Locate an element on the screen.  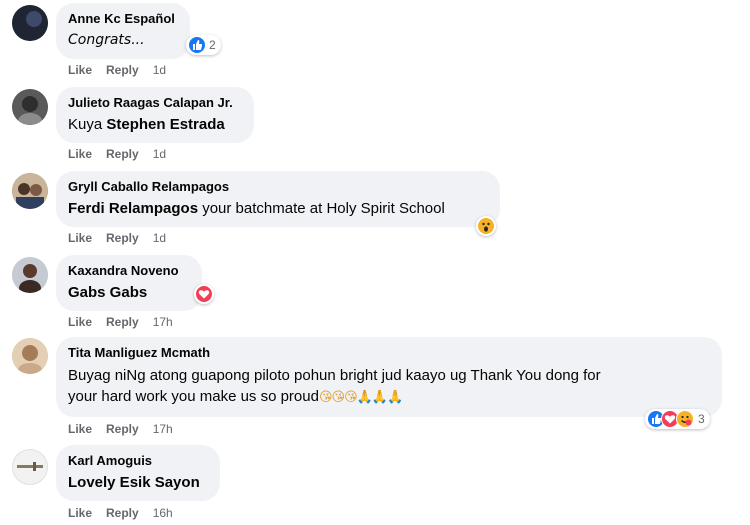
comment-author: Tita Manliguez Mcmath is located at coordinates (389, 352).